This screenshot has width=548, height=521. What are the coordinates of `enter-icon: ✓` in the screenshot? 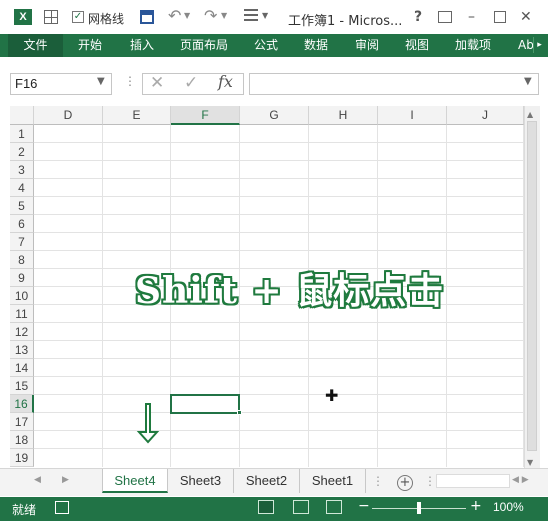 It's located at (191, 83).